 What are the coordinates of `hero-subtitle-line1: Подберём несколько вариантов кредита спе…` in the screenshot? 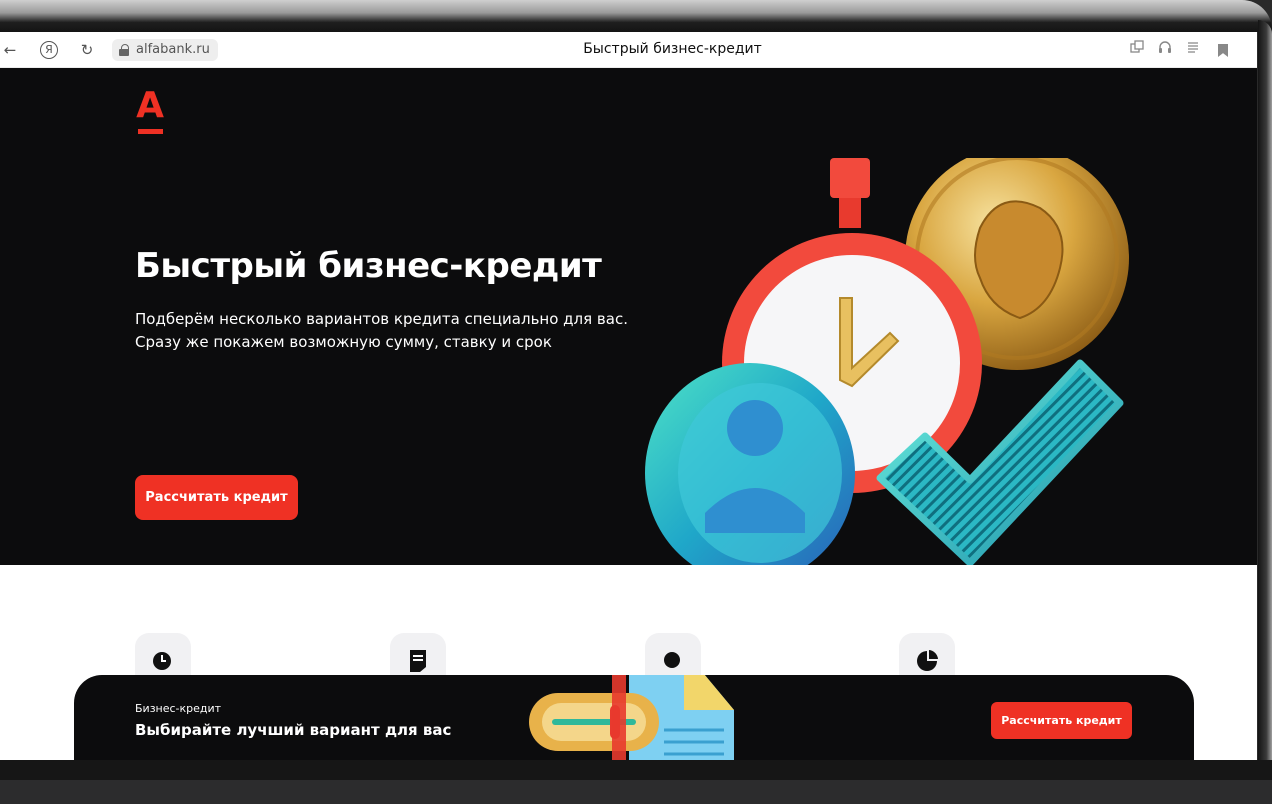 It's located at (381, 319).